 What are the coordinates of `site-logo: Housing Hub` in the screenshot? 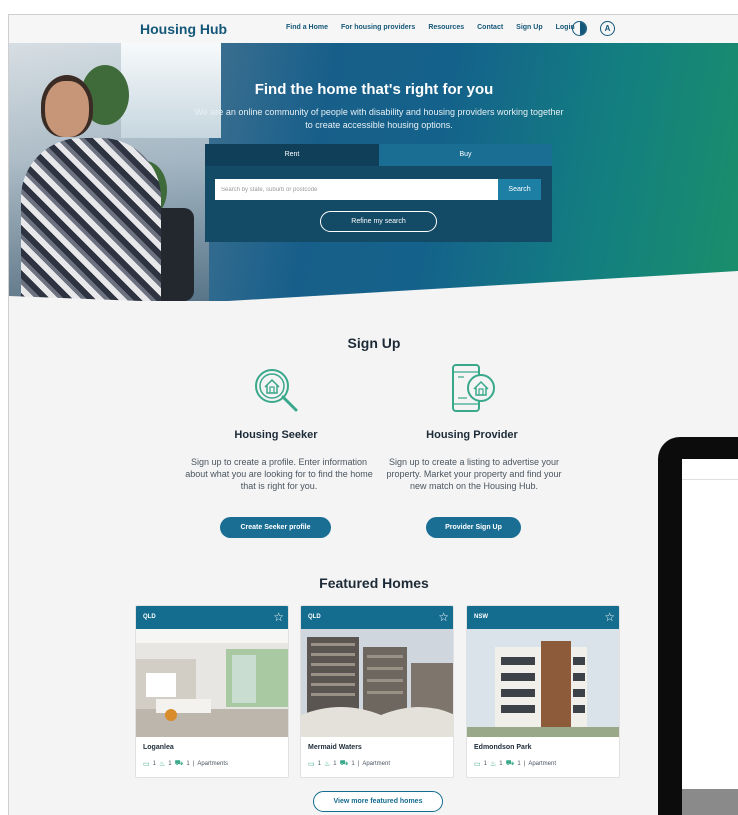 It's located at (183, 29).